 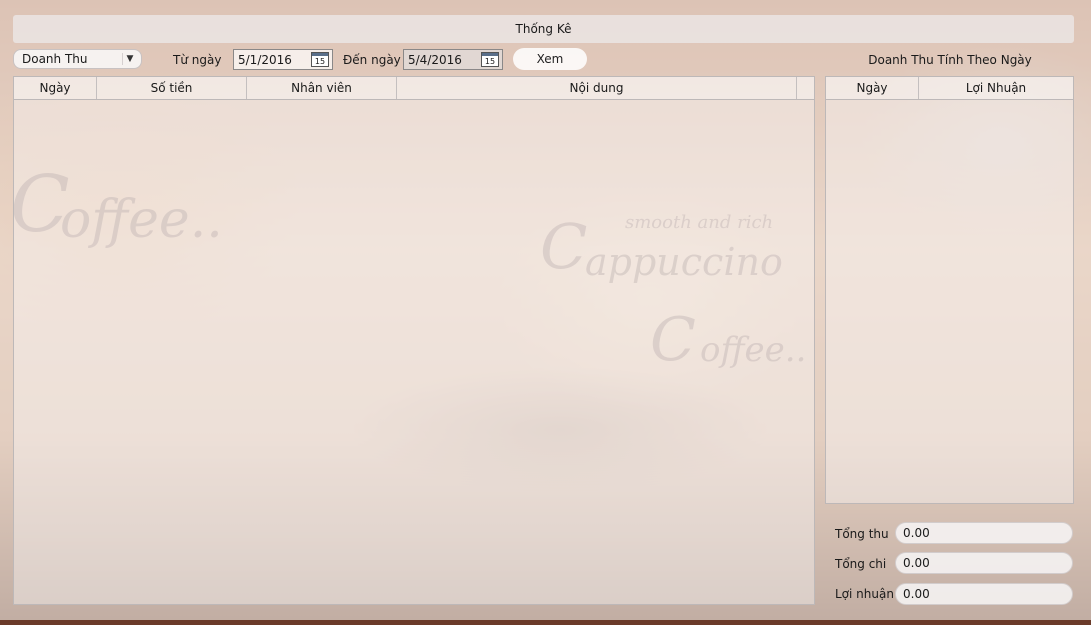 I want to click on report-type-select: Doanh Thu ▼, so click(x=77, y=59).